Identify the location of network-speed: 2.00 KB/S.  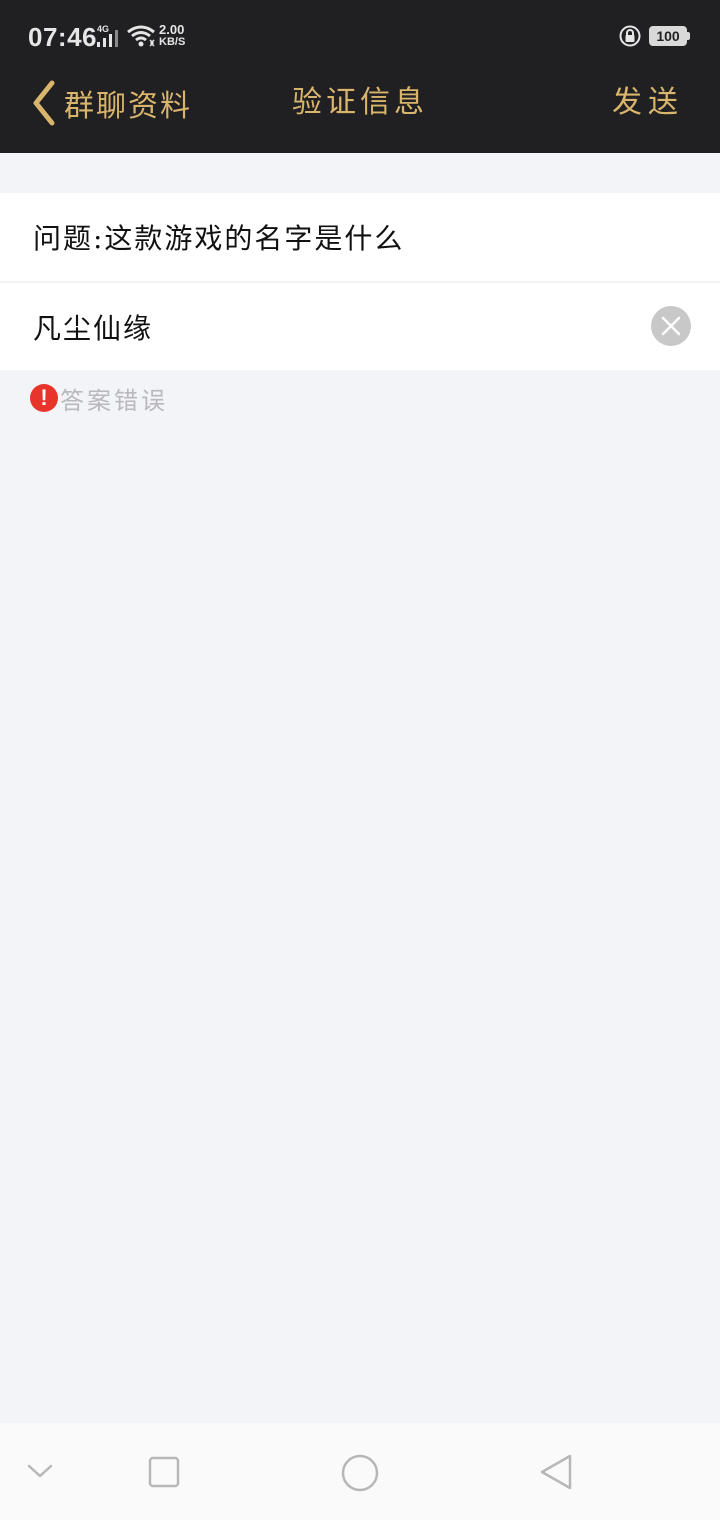
(172, 35).